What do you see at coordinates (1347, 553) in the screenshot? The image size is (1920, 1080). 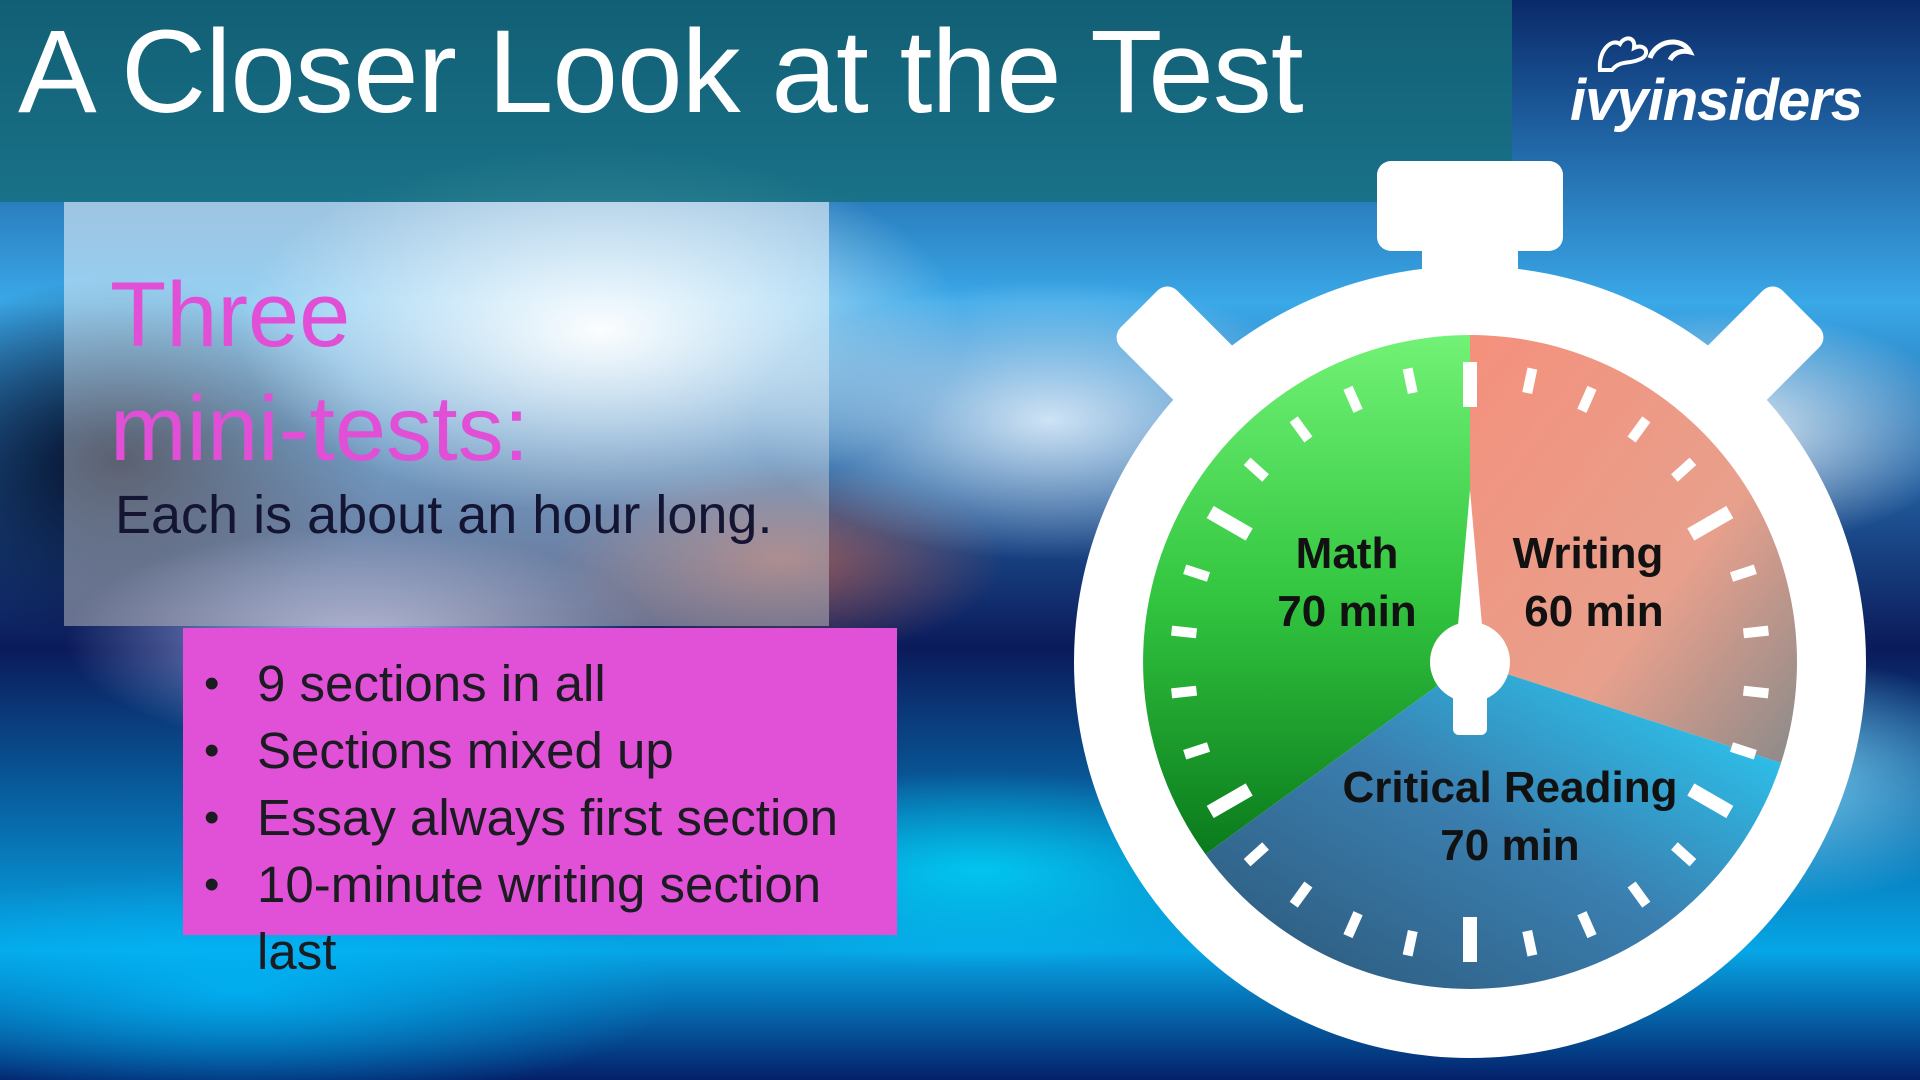 I see `math-label: Math` at bounding box center [1347, 553].